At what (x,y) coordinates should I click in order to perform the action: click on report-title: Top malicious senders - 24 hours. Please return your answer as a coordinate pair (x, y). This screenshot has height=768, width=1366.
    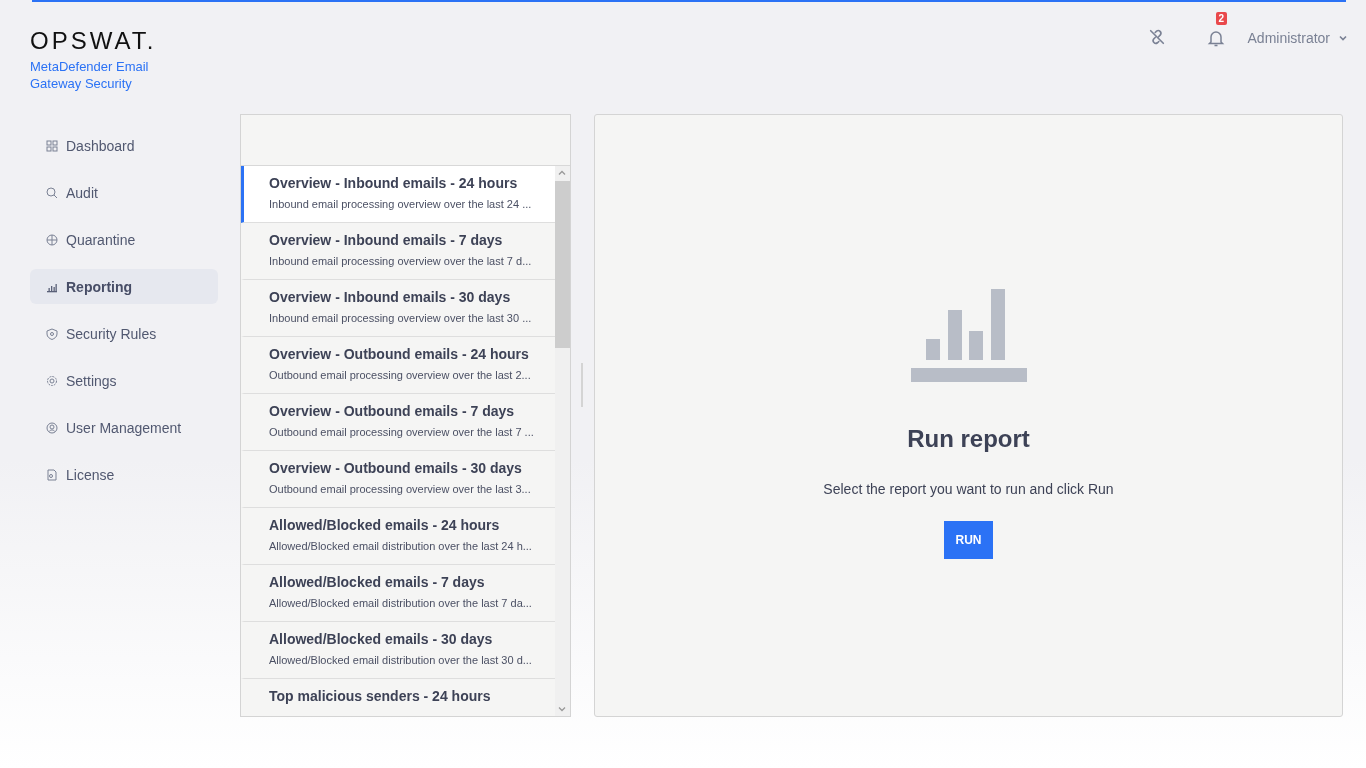
    Looking at the image, I should click on (380, 696).